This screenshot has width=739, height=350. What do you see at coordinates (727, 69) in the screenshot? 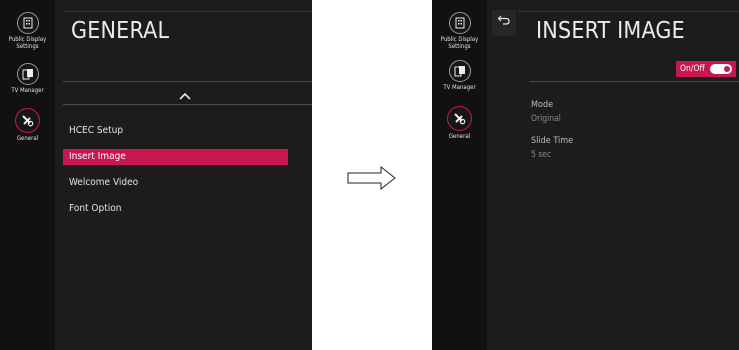
I see `toggle-knob` at bounding box center [727, 69].